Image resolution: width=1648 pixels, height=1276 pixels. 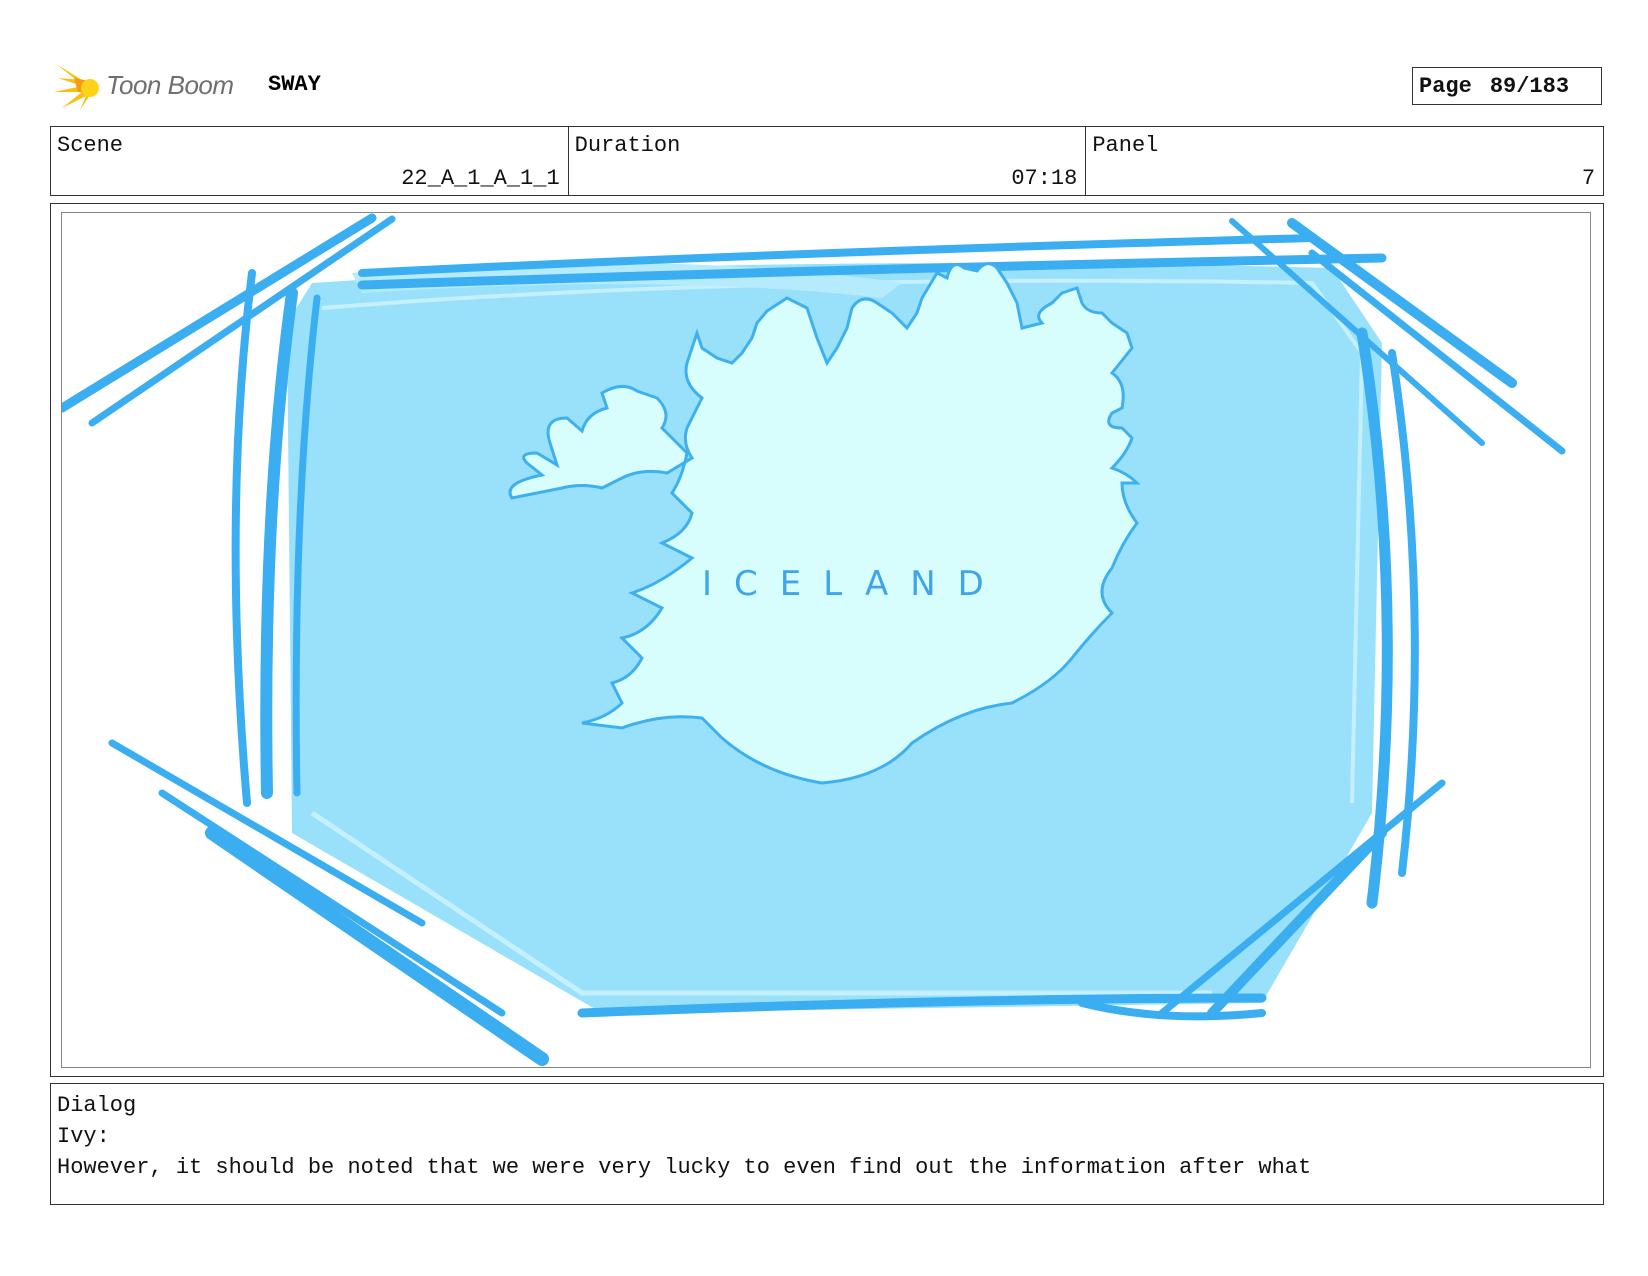 I want to click on dialog-label: Dialog, so click(x=97, y=1105).